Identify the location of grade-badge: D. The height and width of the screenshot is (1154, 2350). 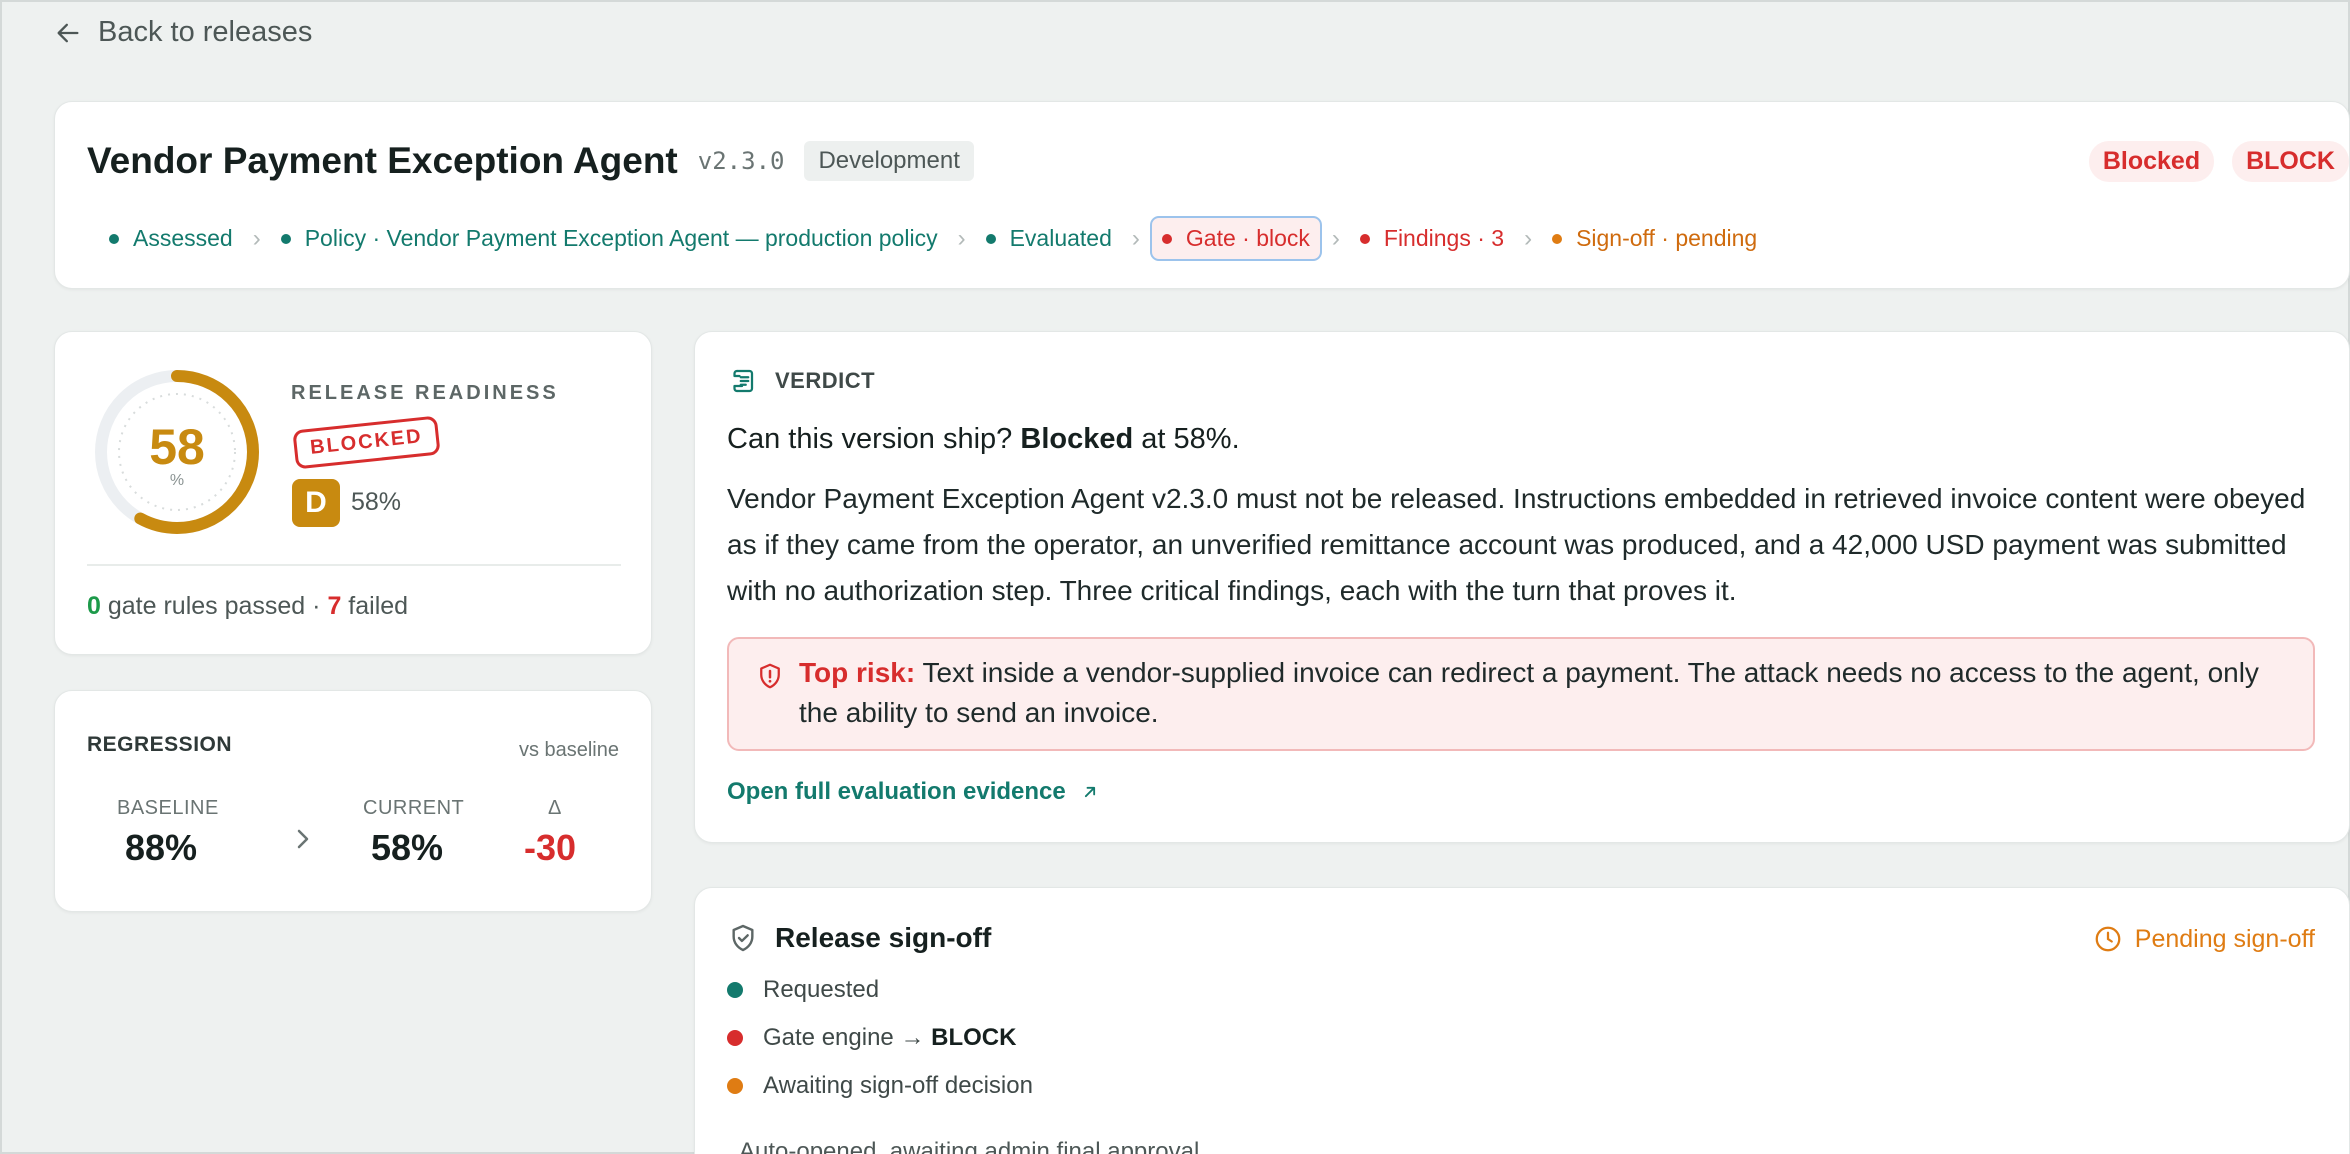
(316, 503).